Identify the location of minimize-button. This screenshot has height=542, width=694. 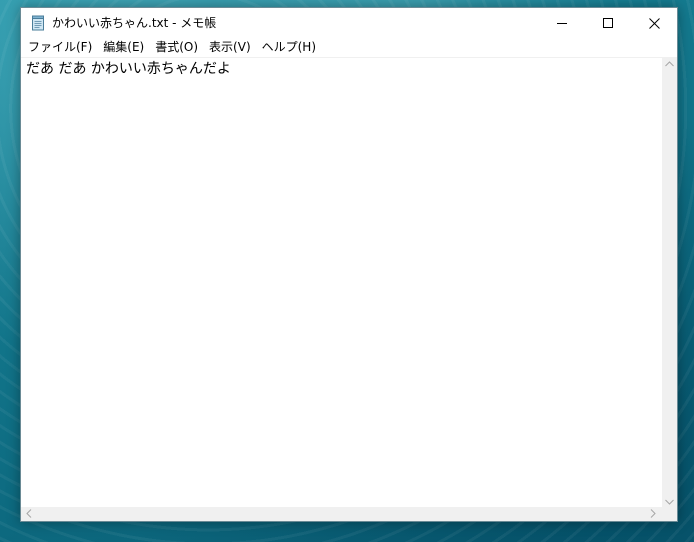
(562, 23).